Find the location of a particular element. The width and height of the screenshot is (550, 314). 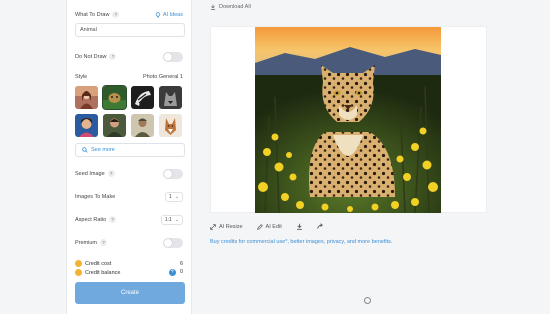

seed-image-toggle is located at coordinates (173, 174).